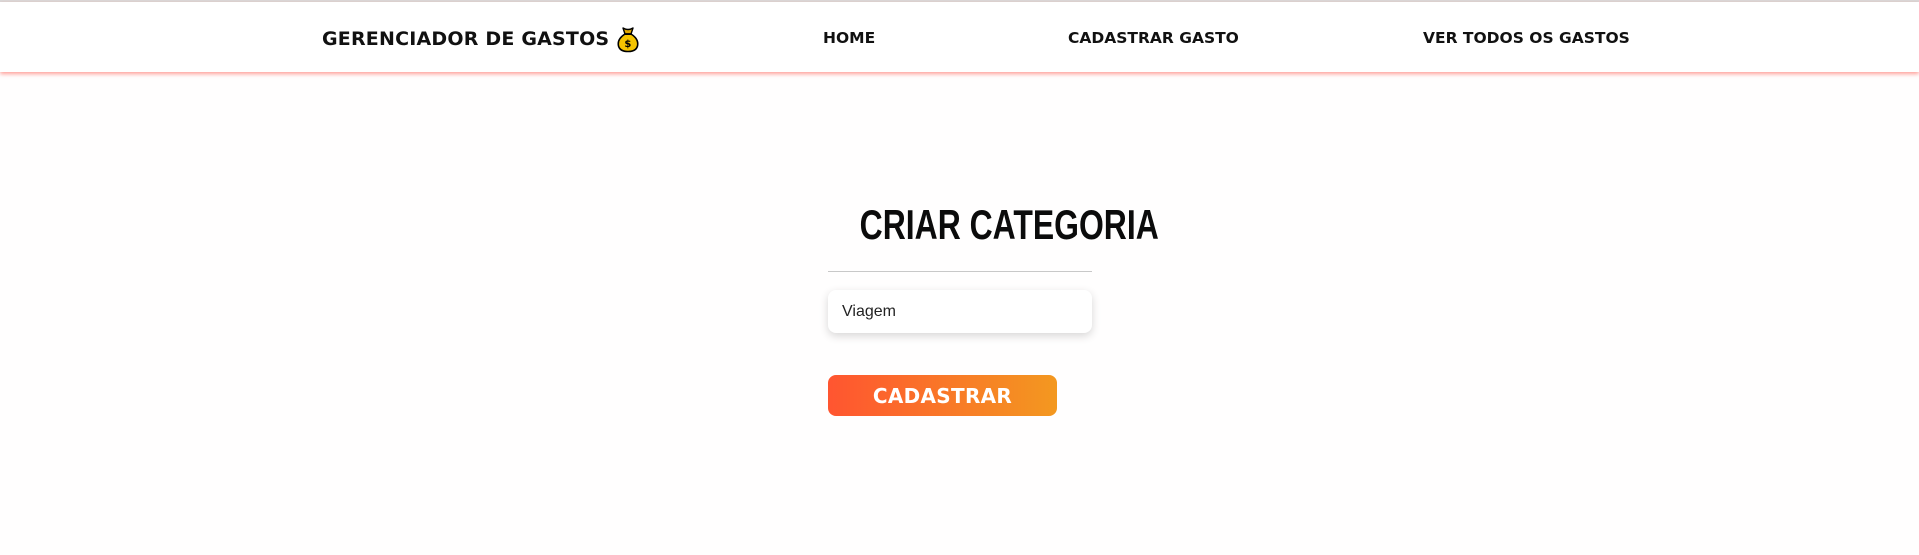 This screenshot has height=555, width=1919. I want to click on title-divider, so click(960, 271).